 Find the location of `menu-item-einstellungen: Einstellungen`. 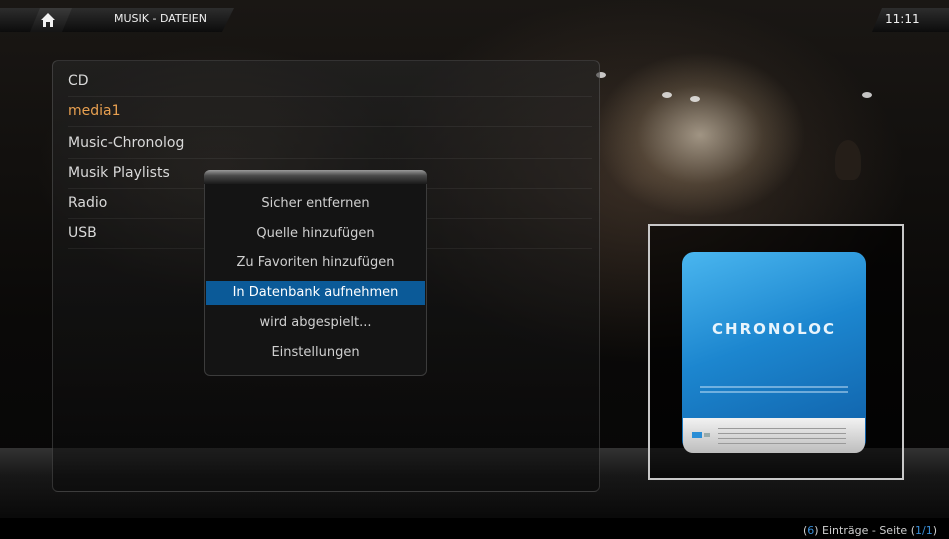

menu-item-einstellungen: Einstellungen is located at coordinates (315, 353).